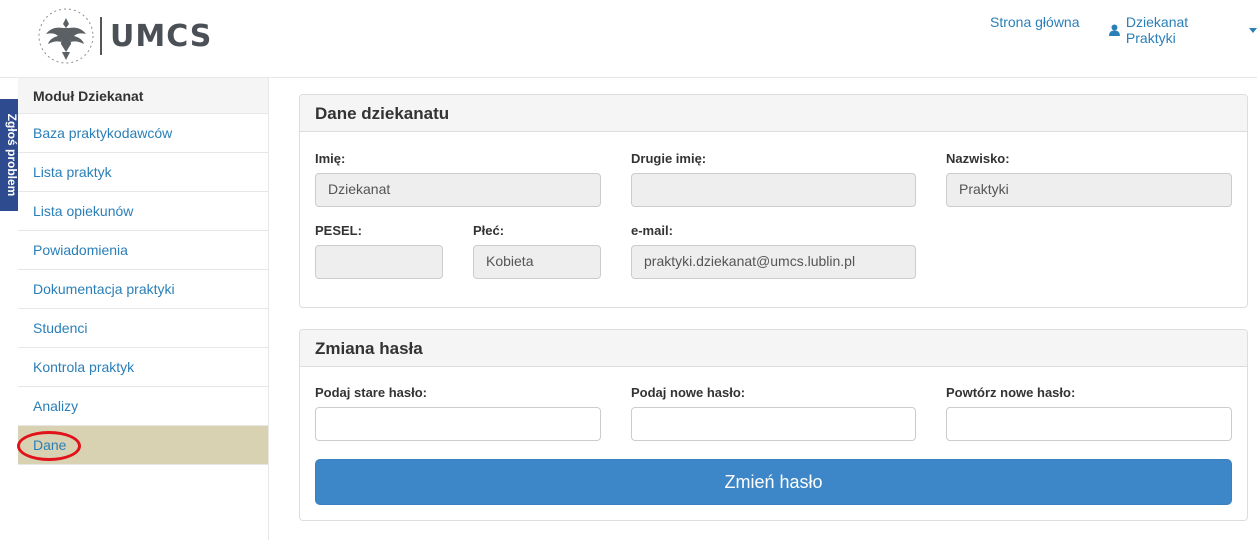 This screenshot has height=540, width=1257. What do you see at coordinates (143, 172) in the screenshot?
I see `sidebar-item-lista-praktyk: Lista praktyk` at bounding box center [143, 172].